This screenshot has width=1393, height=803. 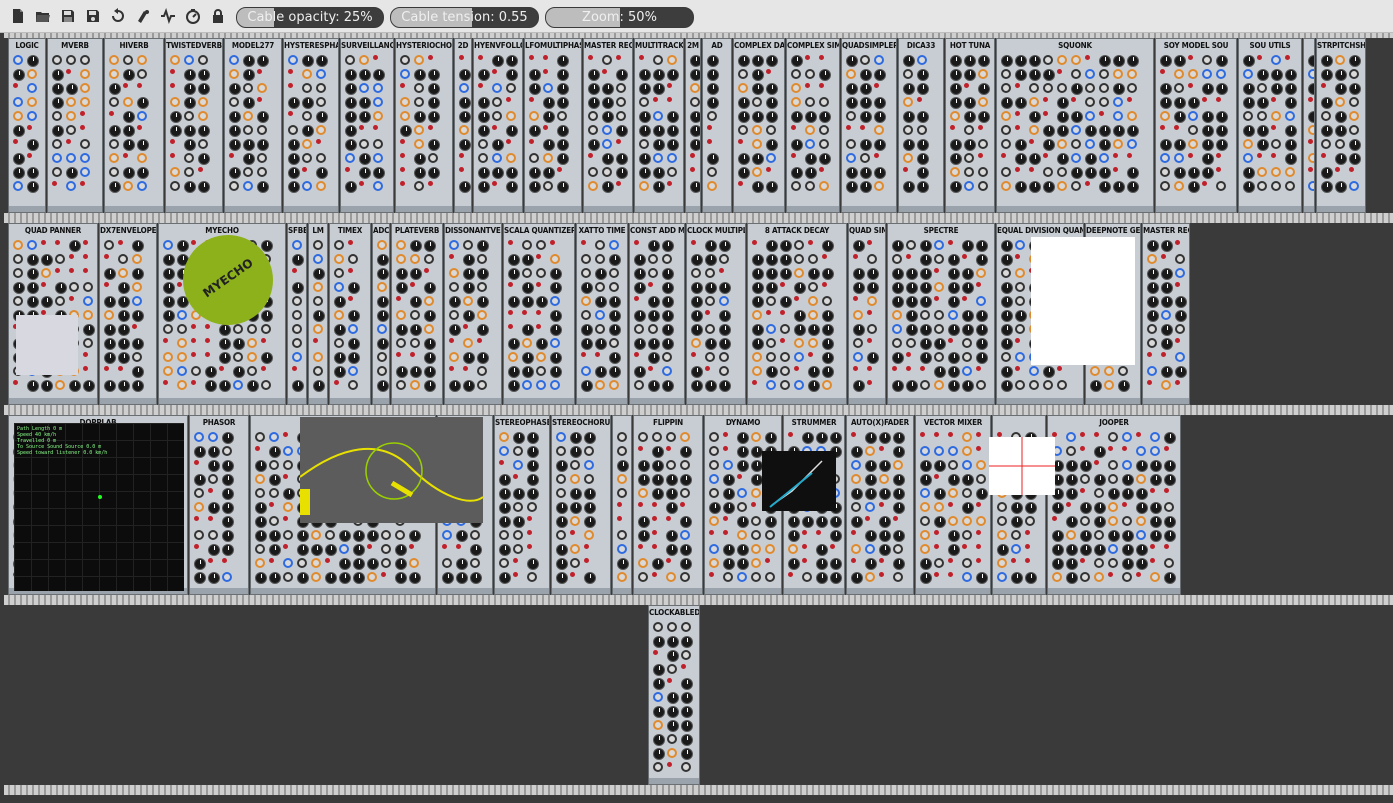 I want to click on module-panel: FLIPPIN, so click(x=668, y=505).